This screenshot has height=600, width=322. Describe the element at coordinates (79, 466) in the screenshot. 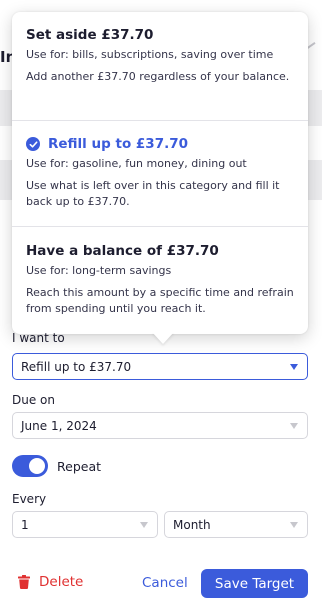

I see `repeat-label: Repeat` at that location.